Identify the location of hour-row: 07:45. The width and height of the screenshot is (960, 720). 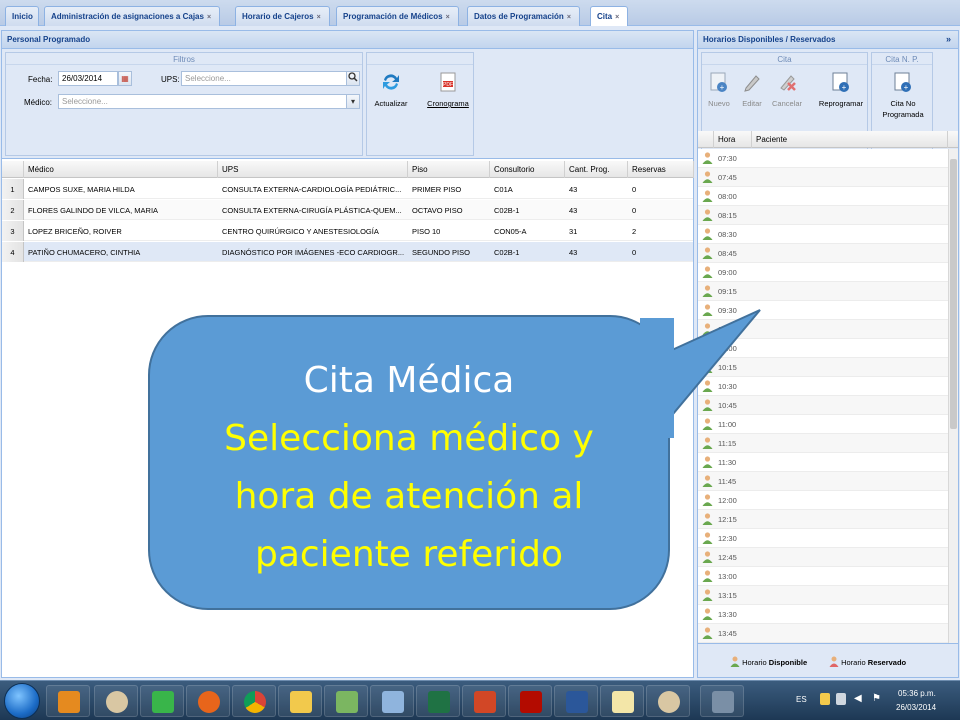
(823, 177).